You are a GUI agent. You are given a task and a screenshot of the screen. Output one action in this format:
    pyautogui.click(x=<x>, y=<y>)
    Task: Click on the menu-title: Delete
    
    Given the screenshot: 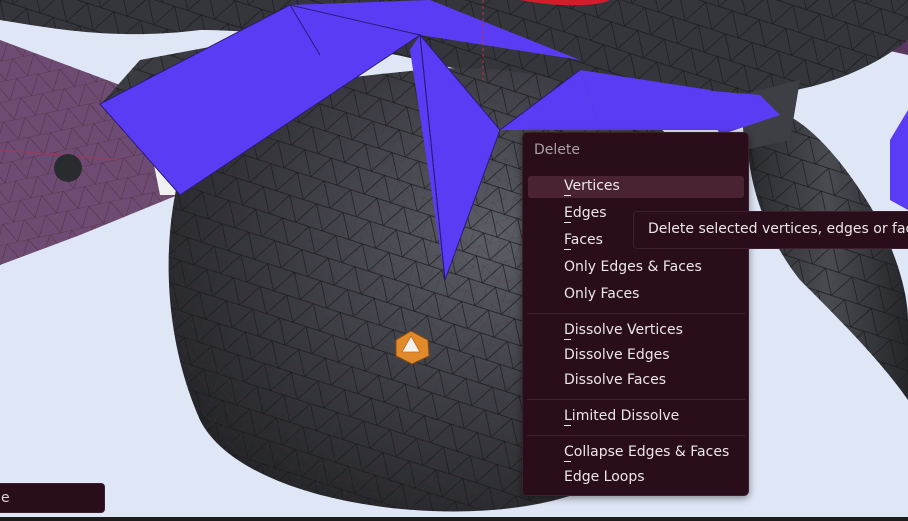 What is the action you would take?
    pyautogui.click(x=557, y=150)
    